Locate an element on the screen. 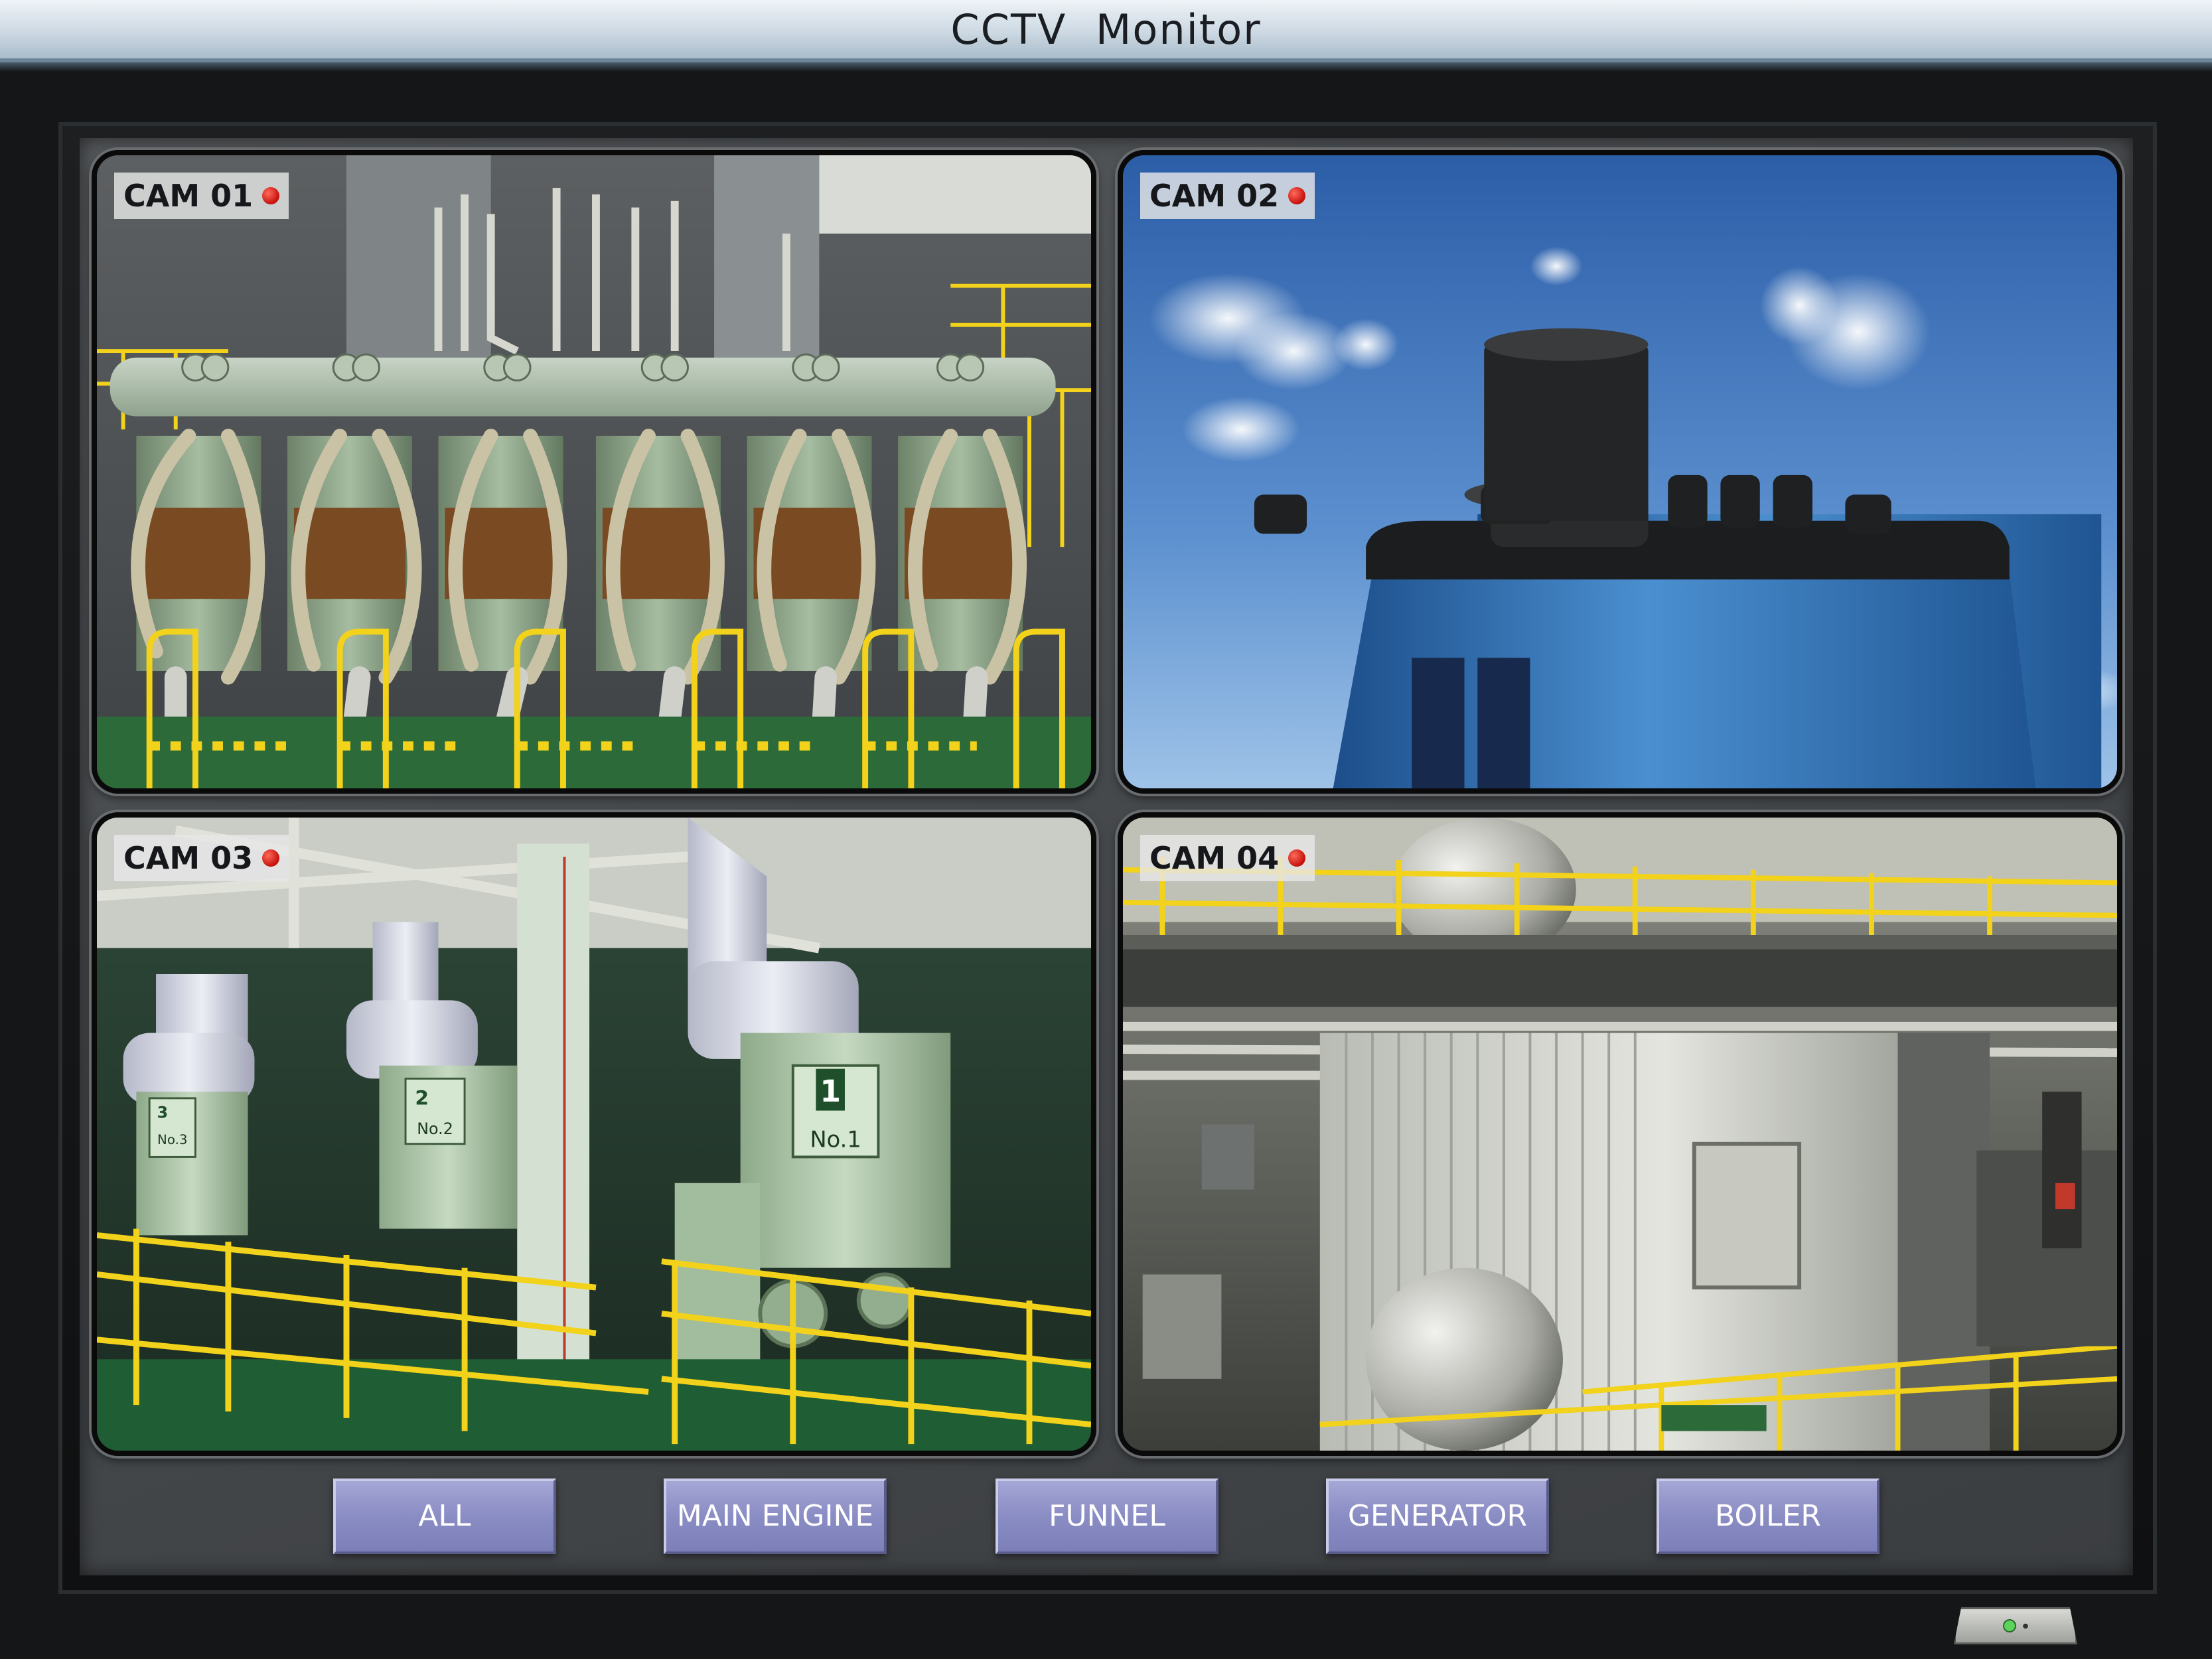  main-engine-button: MAIN ENGINE is located at coordinates (775, 1516).